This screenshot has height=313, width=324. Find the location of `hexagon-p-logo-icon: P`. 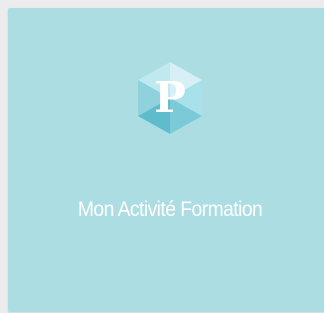

hexagon-p-logo-icon: P is located at coordinates (170, 98).